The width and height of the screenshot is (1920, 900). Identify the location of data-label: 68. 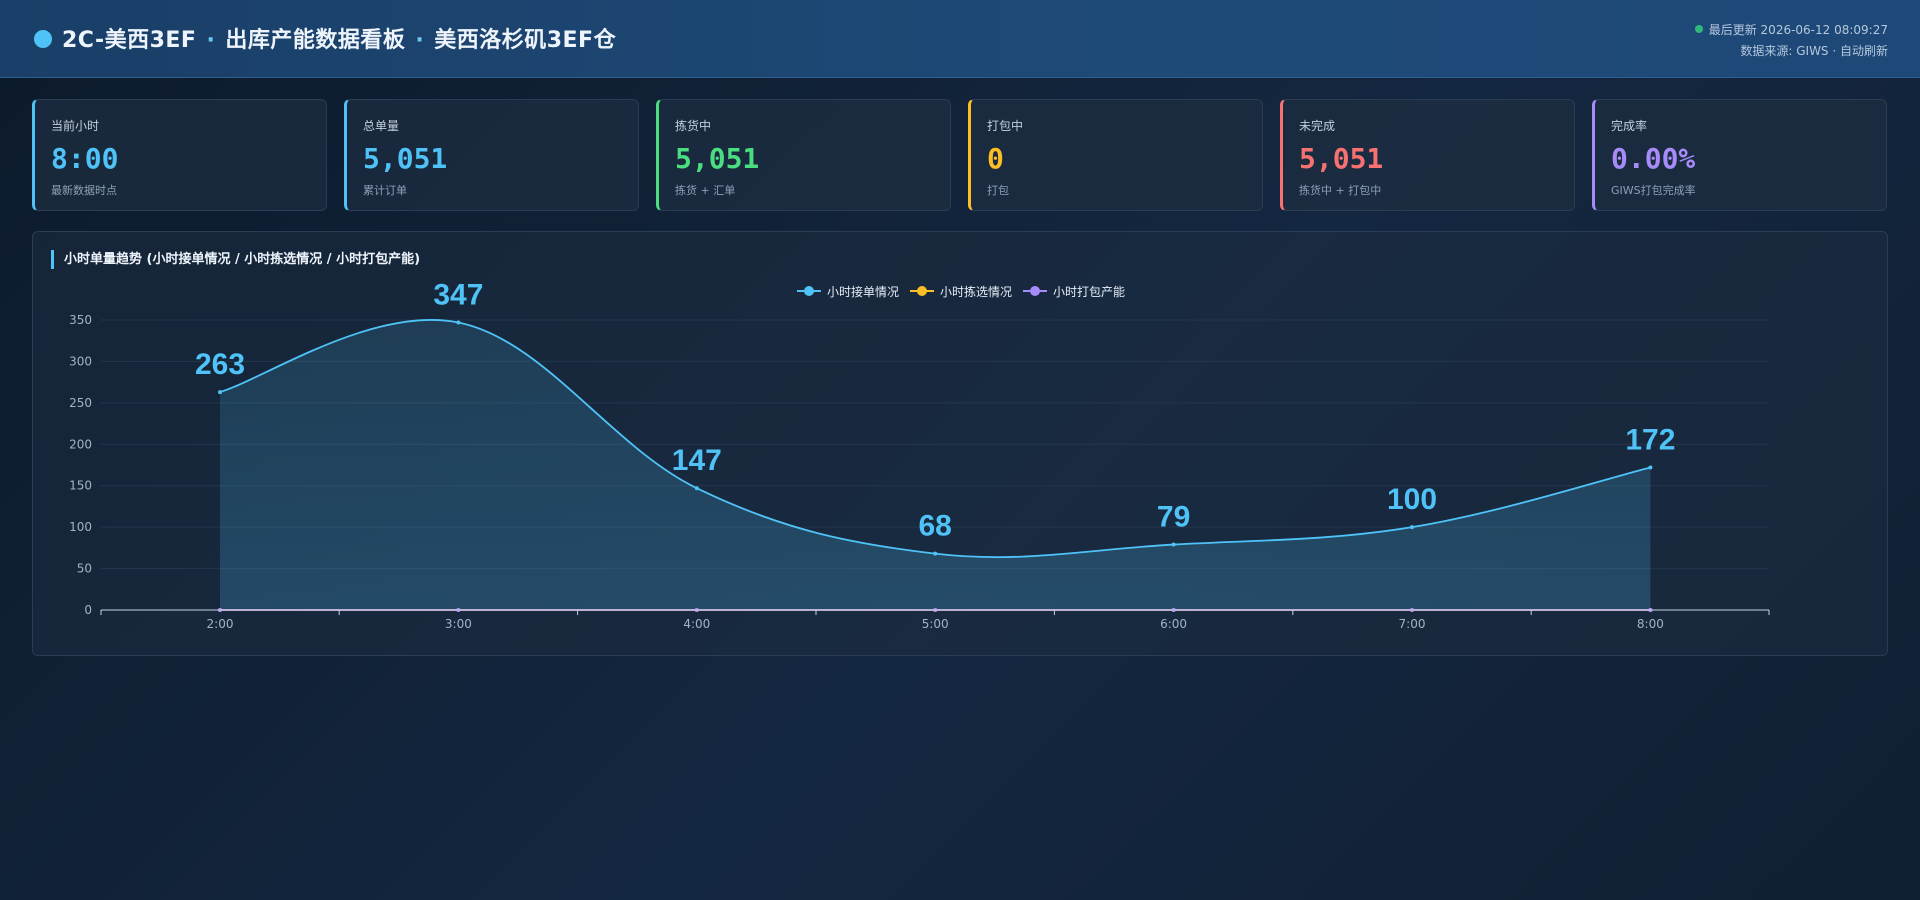
(935, 526).